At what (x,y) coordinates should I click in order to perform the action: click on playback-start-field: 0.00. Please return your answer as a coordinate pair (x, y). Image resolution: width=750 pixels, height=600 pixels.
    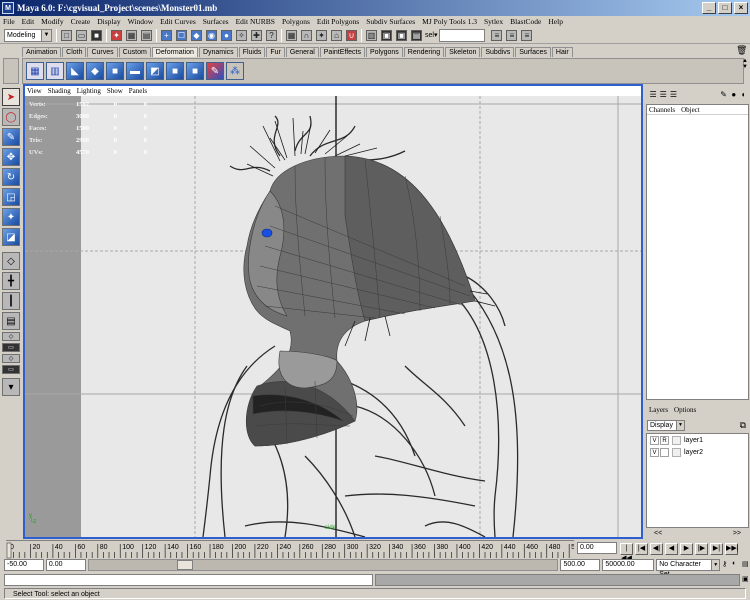
    Looking at the image, I should click on (65, 565).